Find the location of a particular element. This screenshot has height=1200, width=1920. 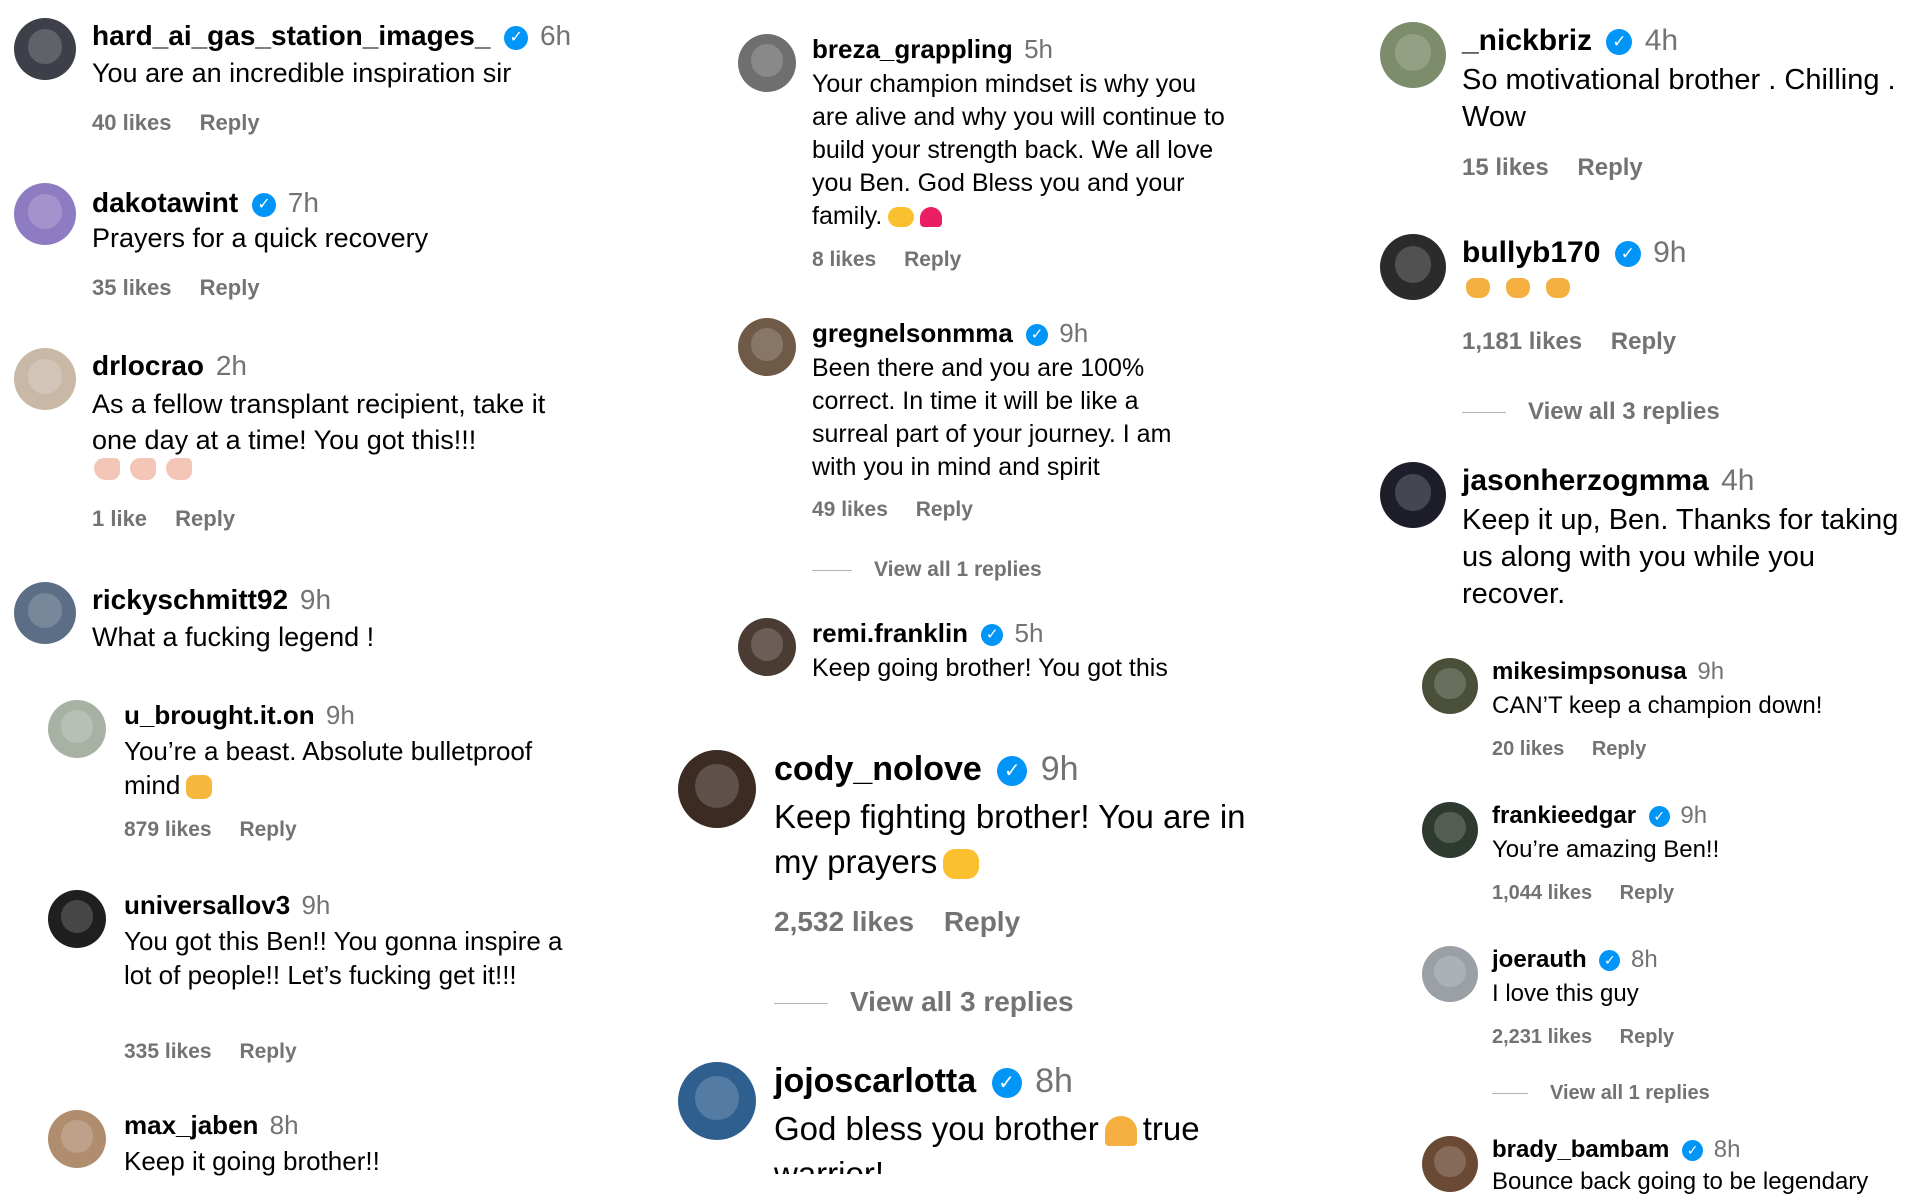

username: universallov3 is located at coordinates (207, 905).